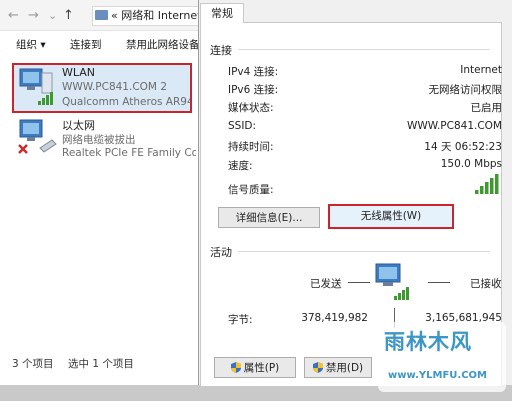  Describe the element at coordinates (126, 102) in the screenshot. I see `adapter-device: Qualcomm Atheros AR9485` at that location.